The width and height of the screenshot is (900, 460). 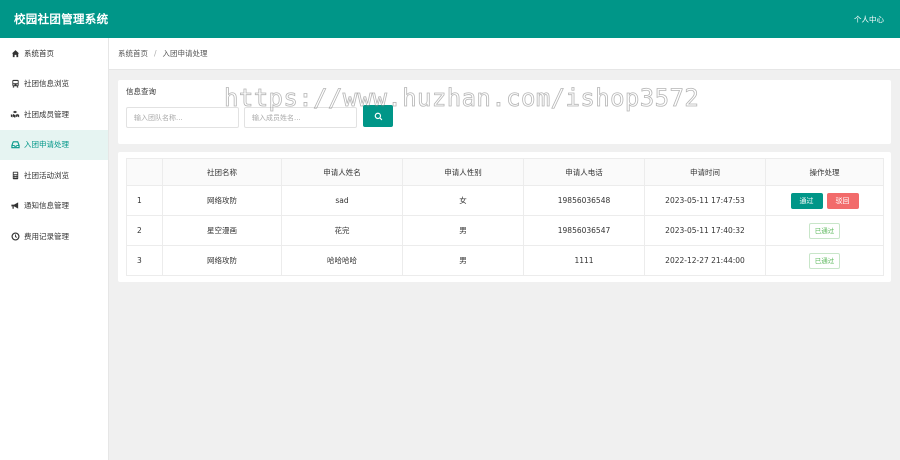 What do you see at coordinates (806, 200) in the screenshot?
I see `approve-button: 通过` at bounding box center [806, 200].